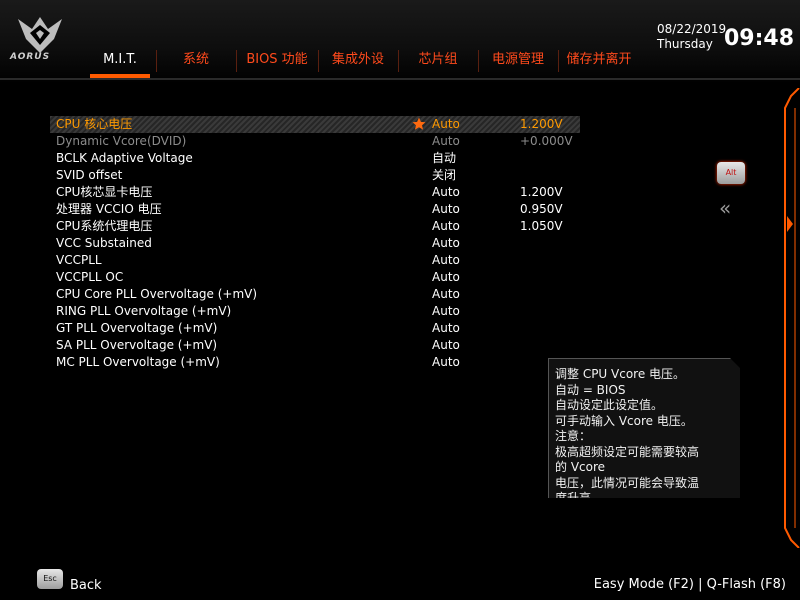 The width and height of the screenshot is (800, 600). I want to click on setting-label: CPU 核心电压, so click(94, 124).